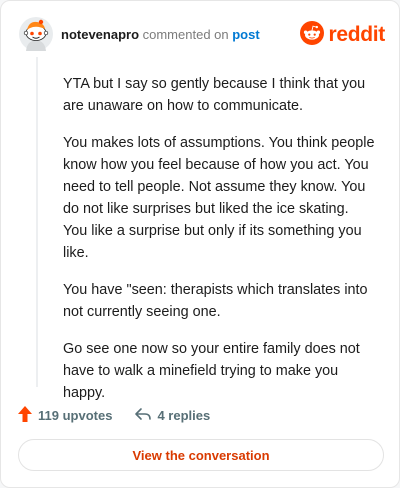 This screenshot has width=400, height=488. I want to click on reddit-logo: reddit, so click(342, 35).